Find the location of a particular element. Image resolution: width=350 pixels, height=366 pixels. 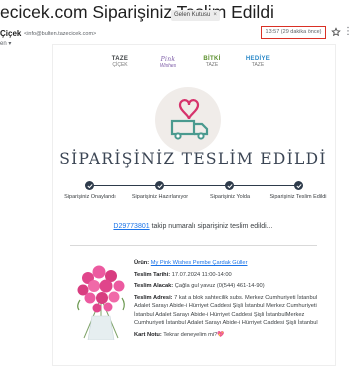

delivery-heading: SİPARİŞİNİZ TESLİM EDİLDİ is located at coordinates (193, 159).